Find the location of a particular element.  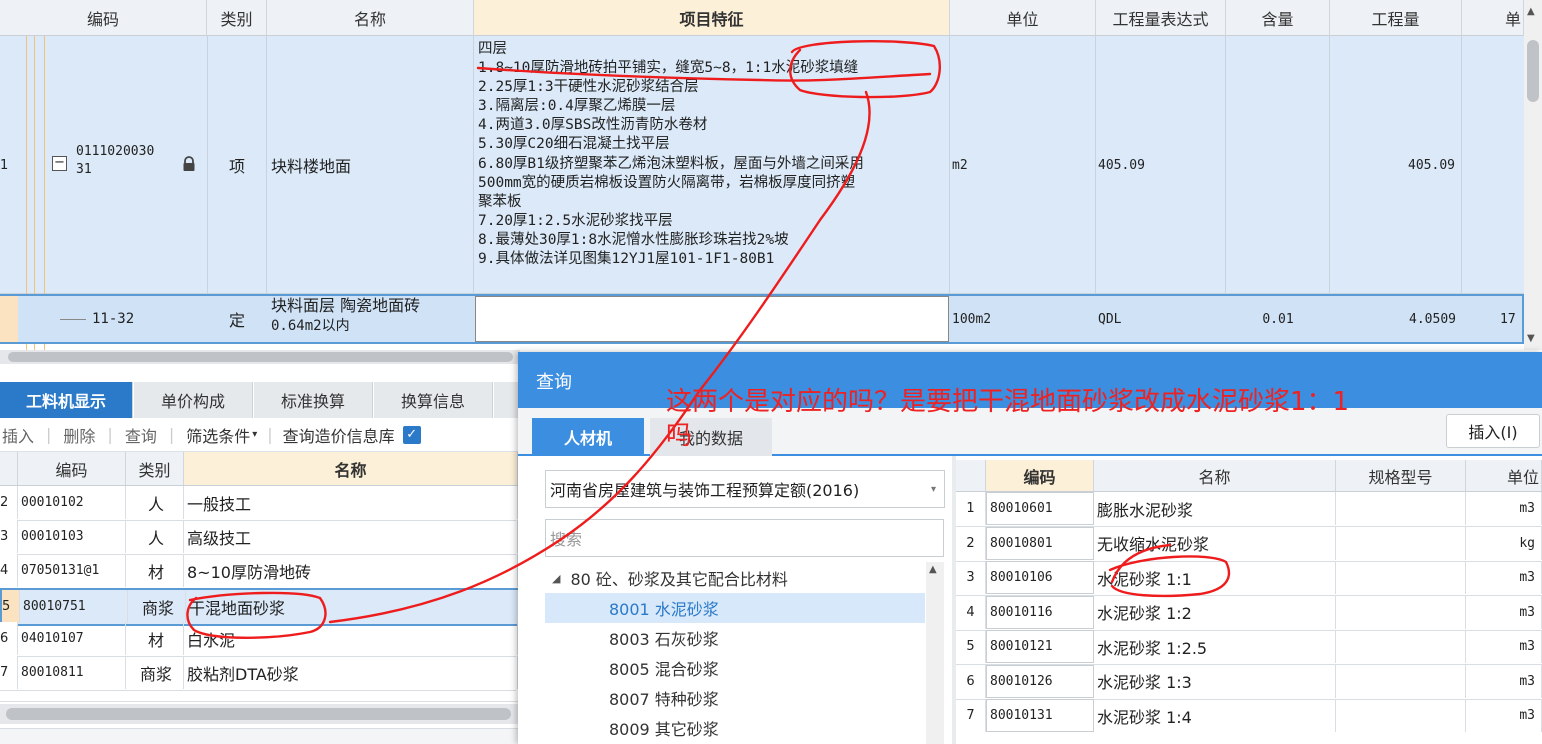

row-category: 定 is located at coordinates (236, 320).